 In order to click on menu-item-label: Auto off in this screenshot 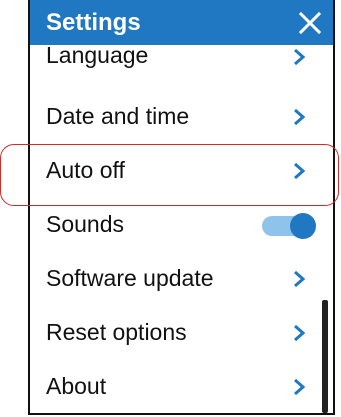, I will do `click(85, 170)`.